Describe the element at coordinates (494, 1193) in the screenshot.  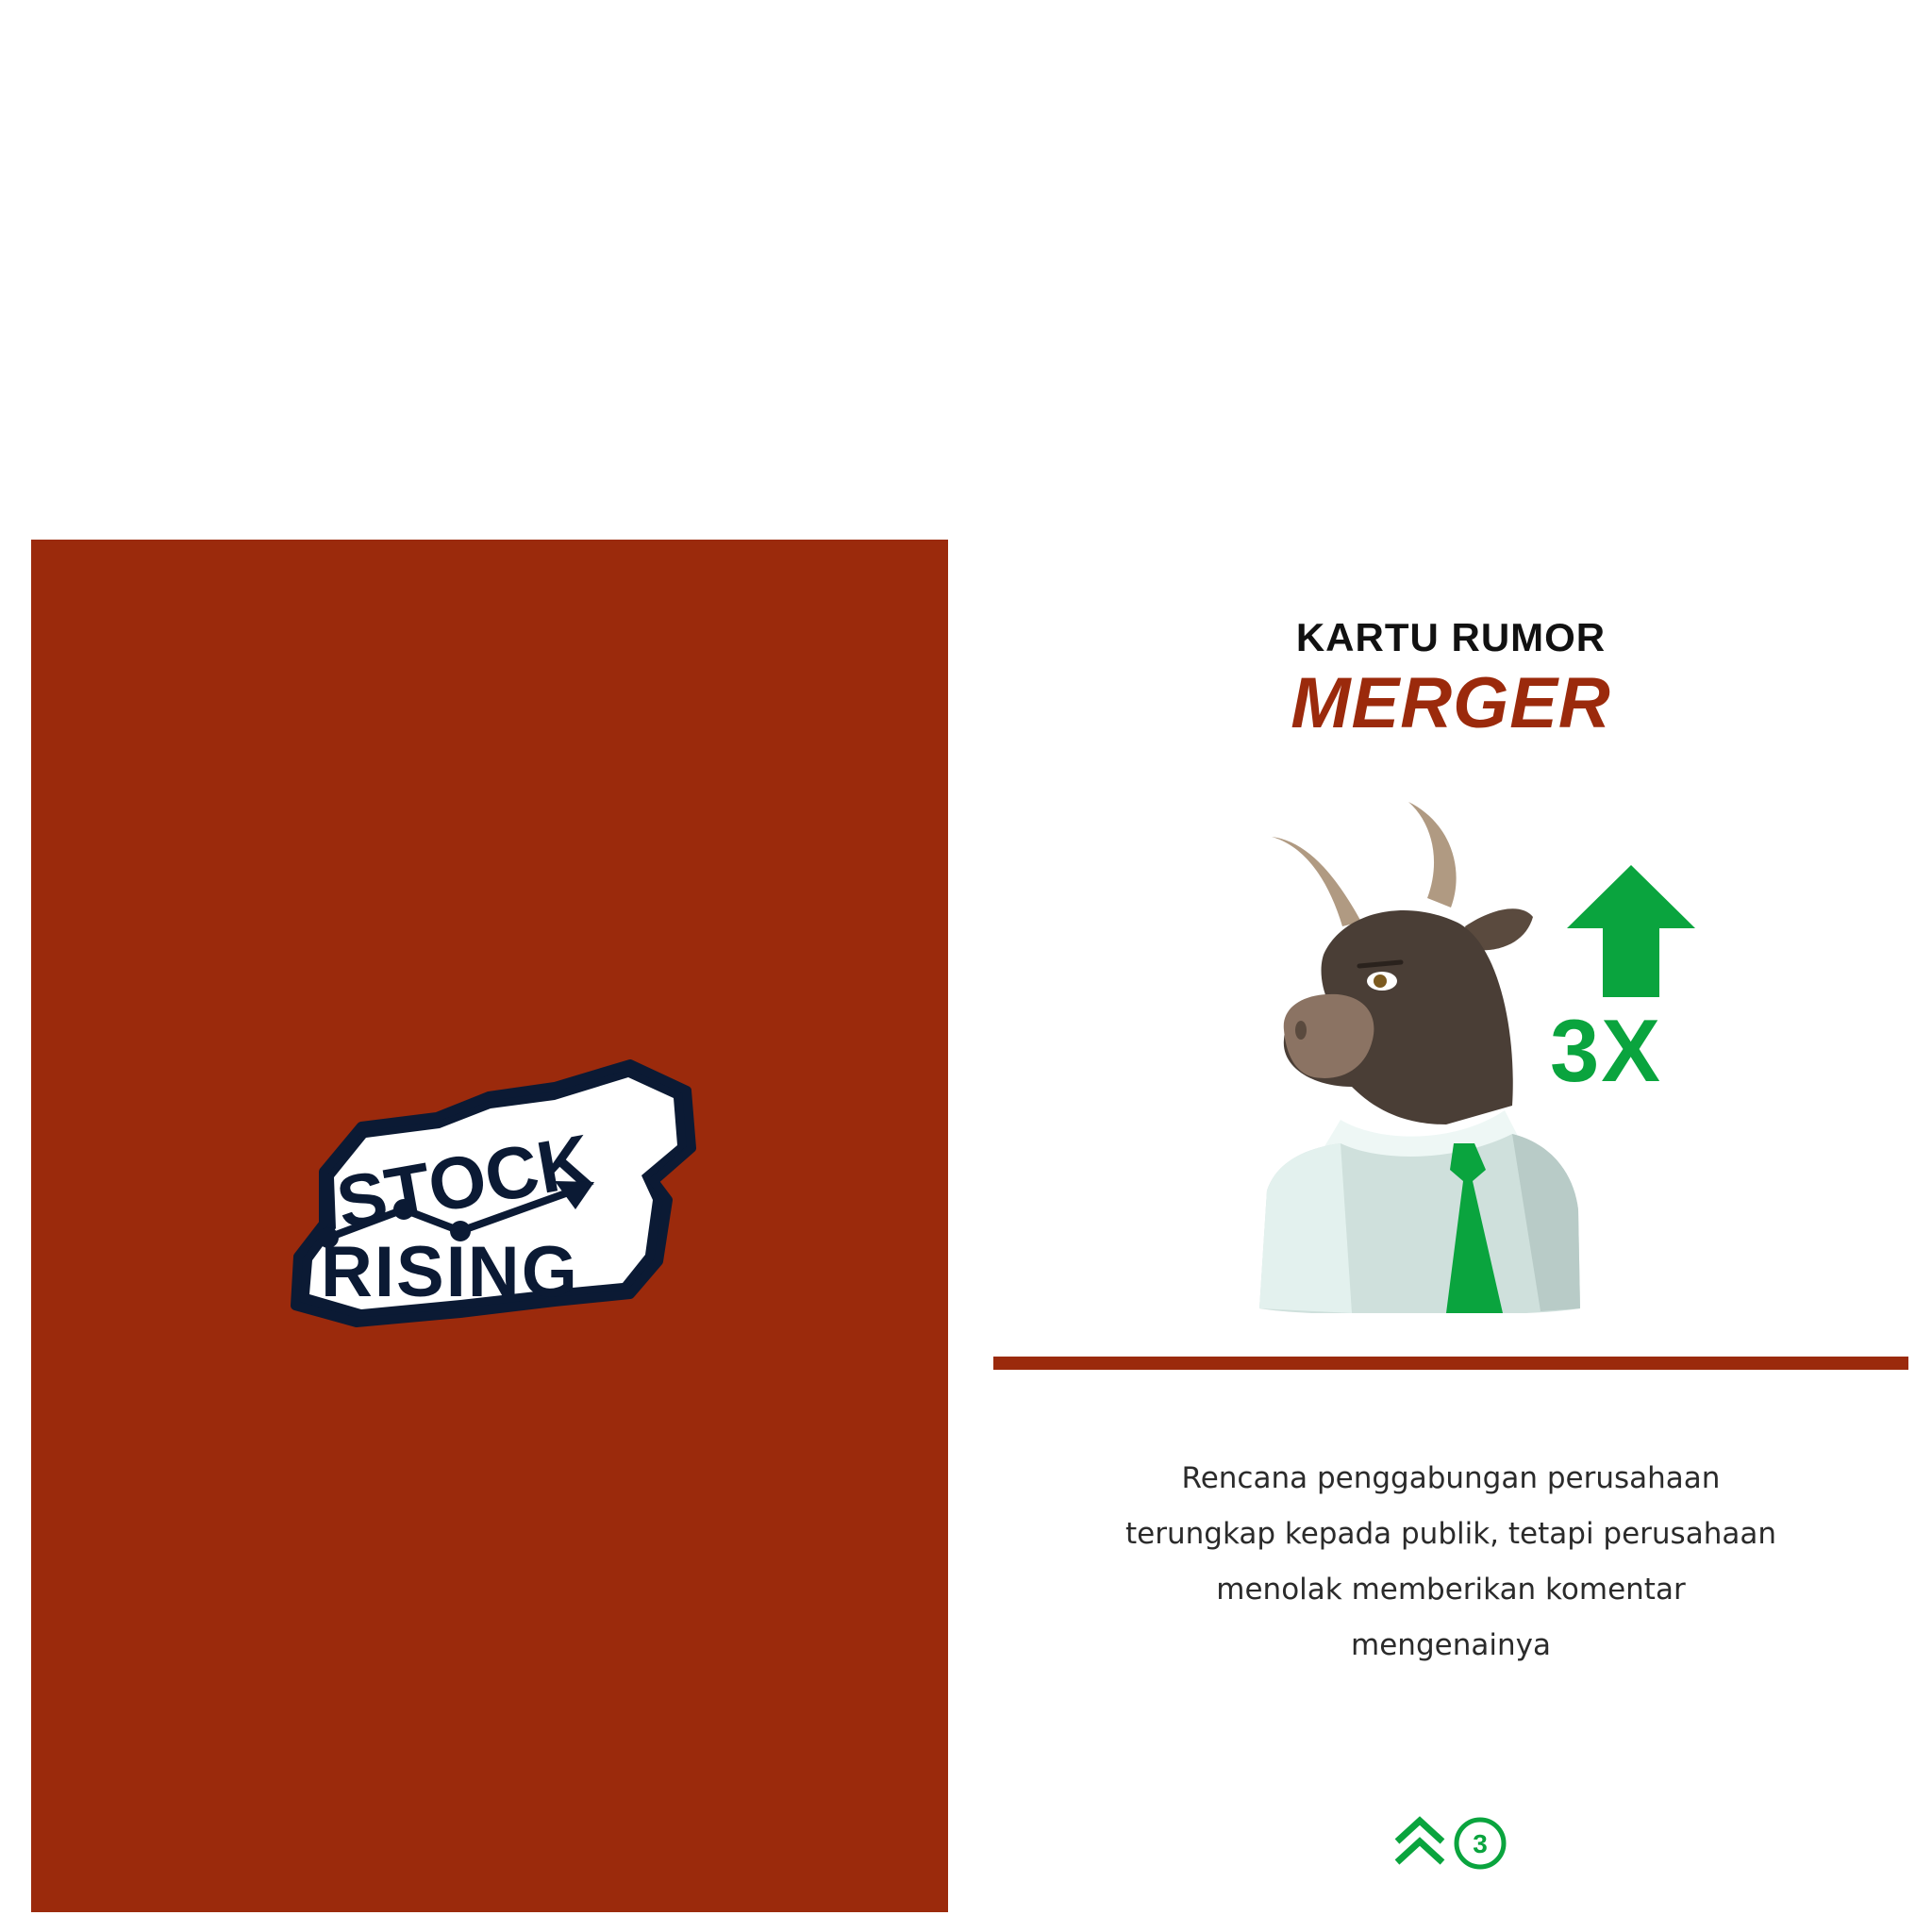
I see `stock-rising-logo: STOCK RISING` at that location.